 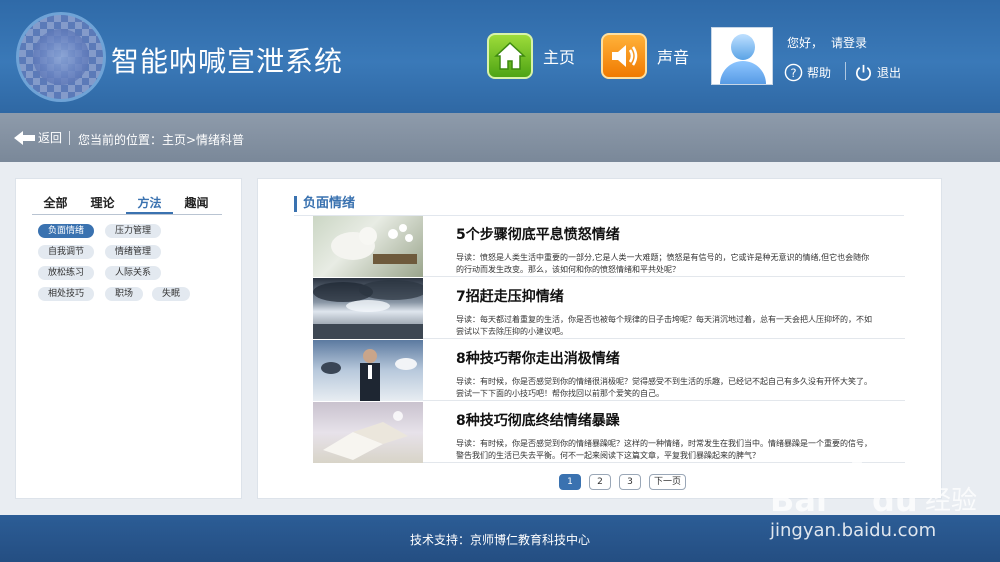 I want to click on sound-button: 声音, so click(x=645, y=56).